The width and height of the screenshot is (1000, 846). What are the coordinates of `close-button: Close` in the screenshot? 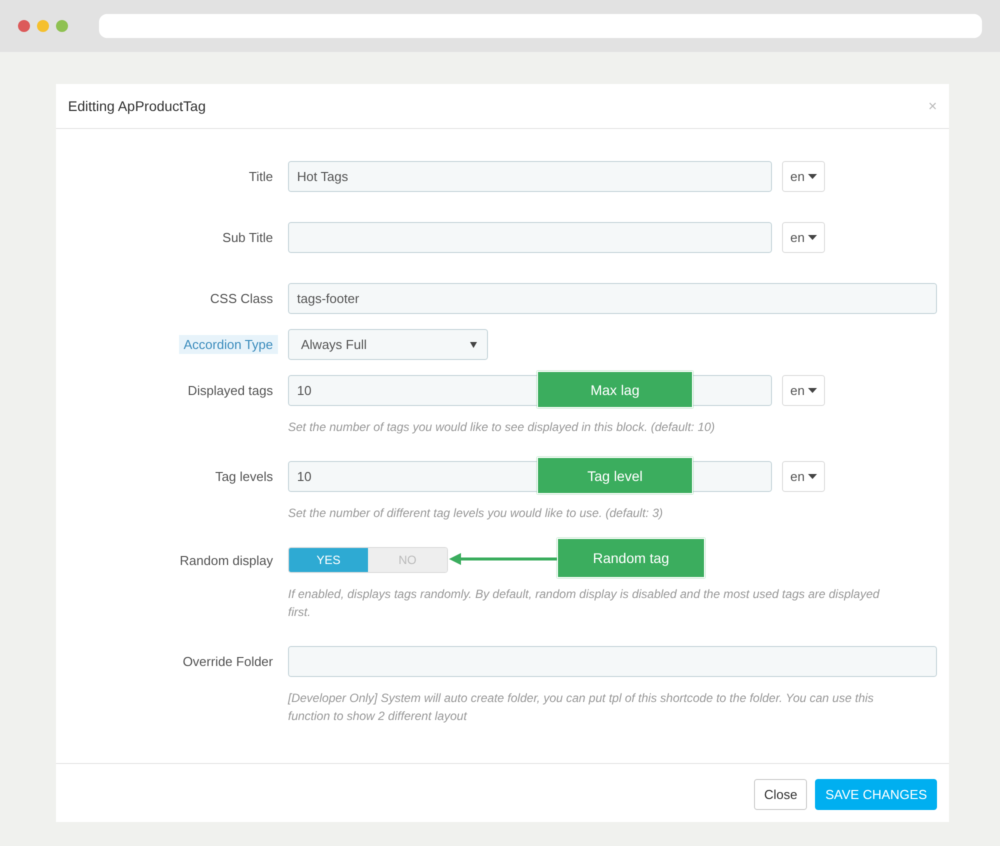 It's located at (781, 794).